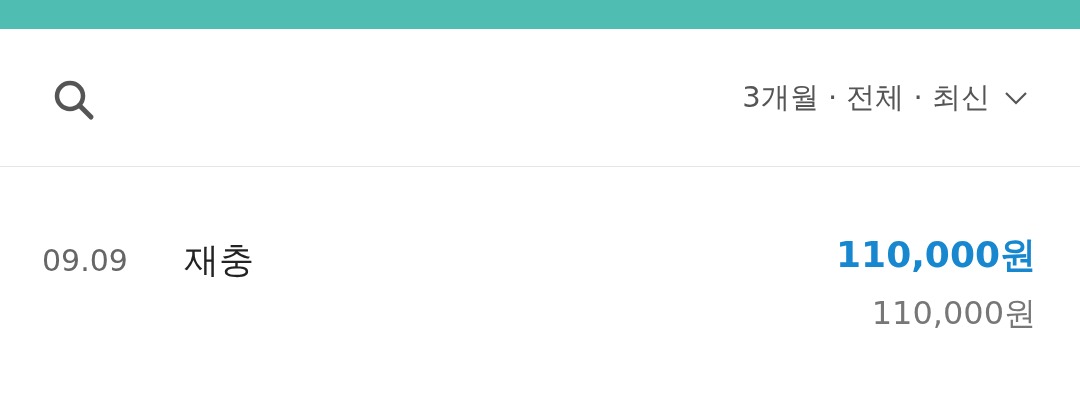 The height and width of the screenshot is (405, 1080). Describe the element at coordinates (936, 255) in the screenshot. I see `transaction-amount: 110,000원` at that location.